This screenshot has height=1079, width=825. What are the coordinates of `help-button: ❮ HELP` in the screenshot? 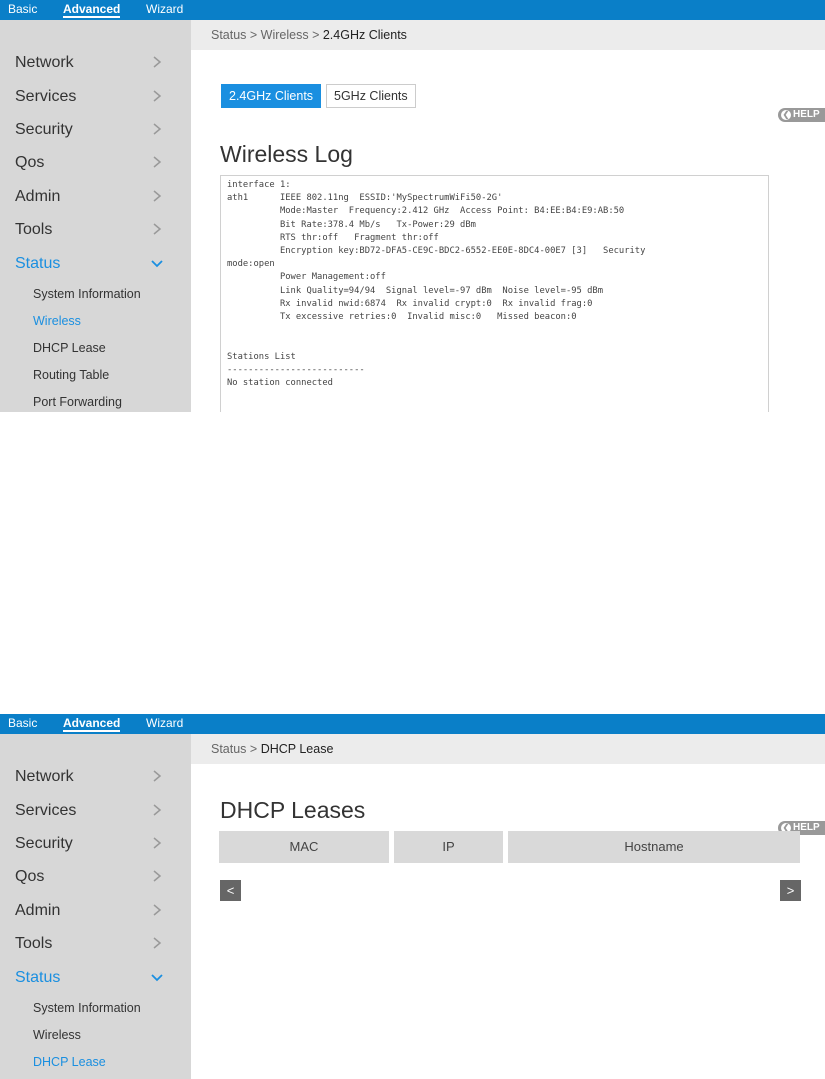 It's located at (801, 115).